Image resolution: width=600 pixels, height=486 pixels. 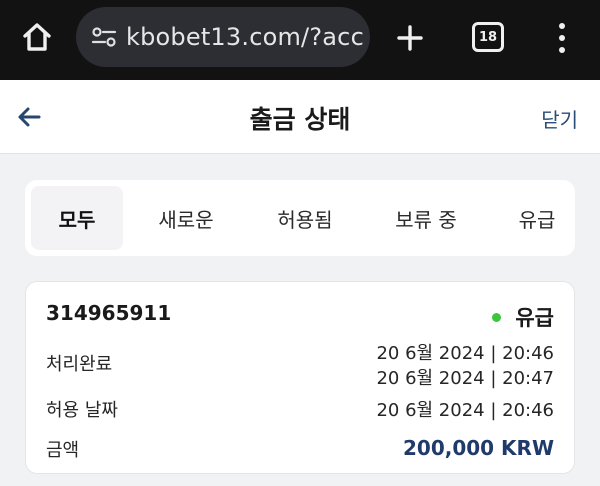 I want to click on new-tab-plus-icon, so click(x=410, y=38).